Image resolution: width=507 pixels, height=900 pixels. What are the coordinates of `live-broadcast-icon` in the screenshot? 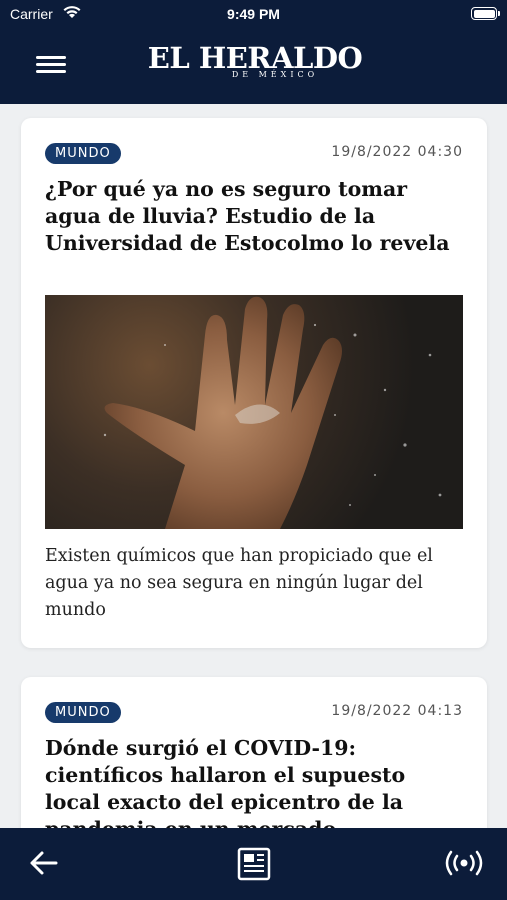 It's located at (464, 863).